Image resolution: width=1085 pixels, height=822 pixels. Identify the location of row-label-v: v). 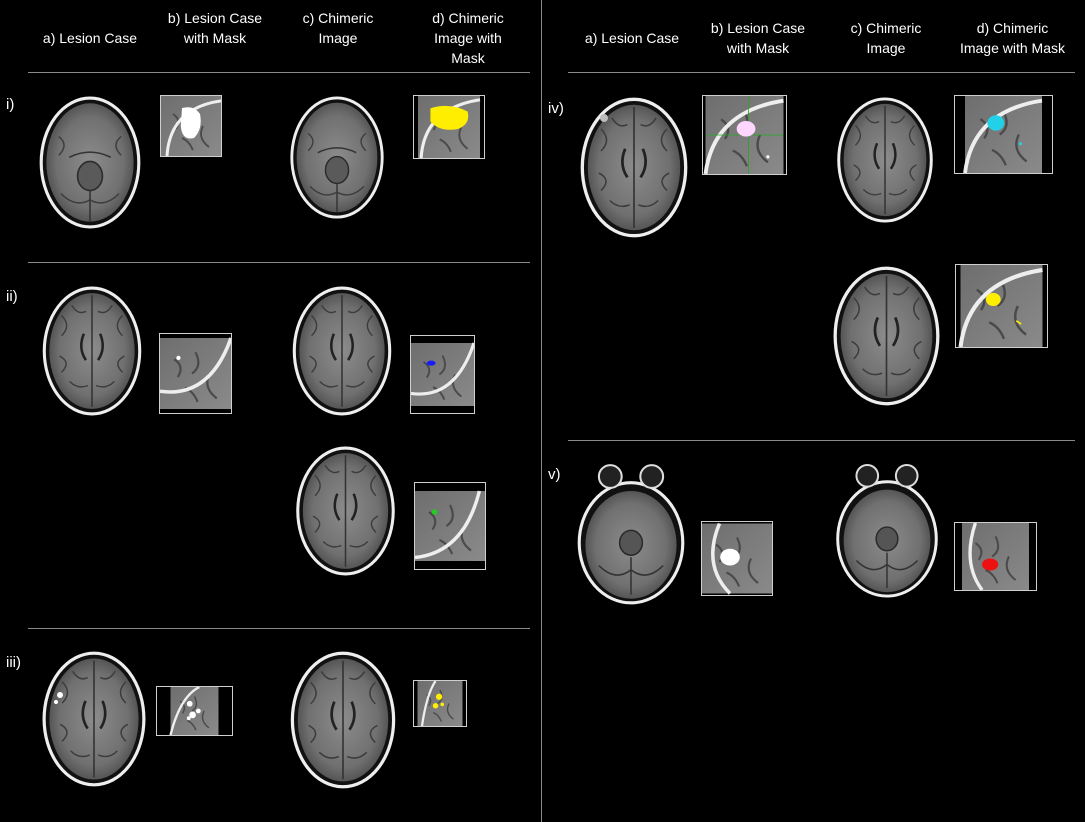
(554, 474).